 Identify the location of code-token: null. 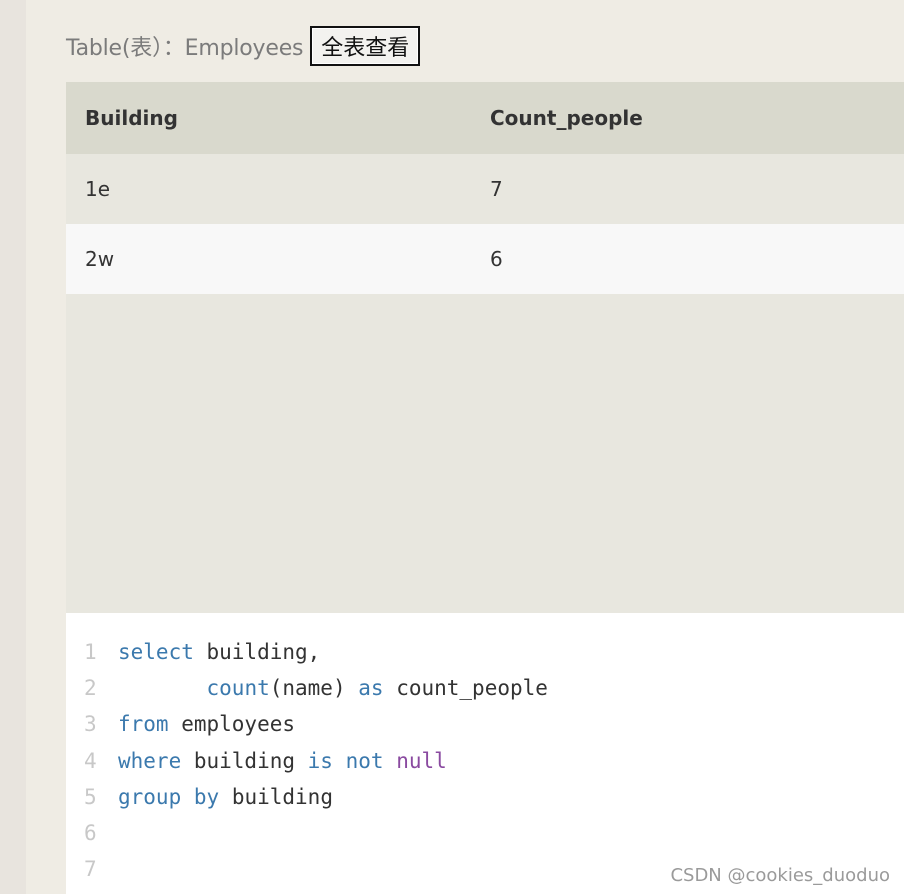
(421, 761).